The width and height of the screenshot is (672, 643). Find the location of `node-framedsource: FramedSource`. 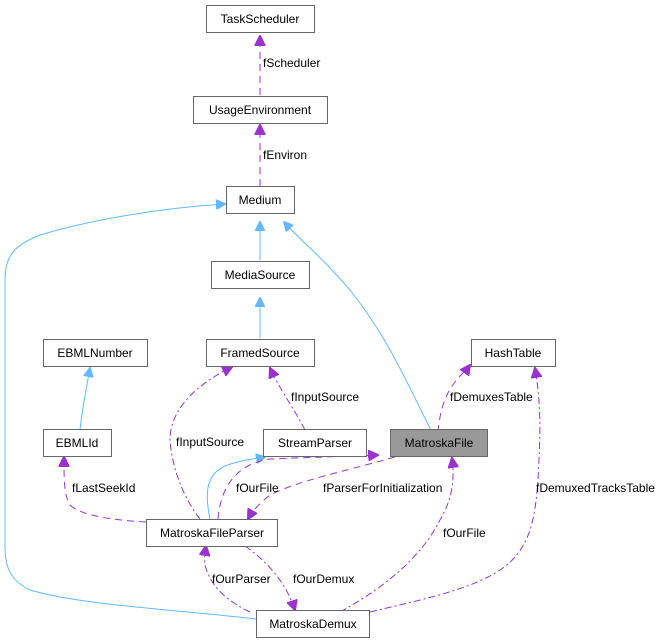

node-framedsource: FramedSource is located at coordinates (260, 353).